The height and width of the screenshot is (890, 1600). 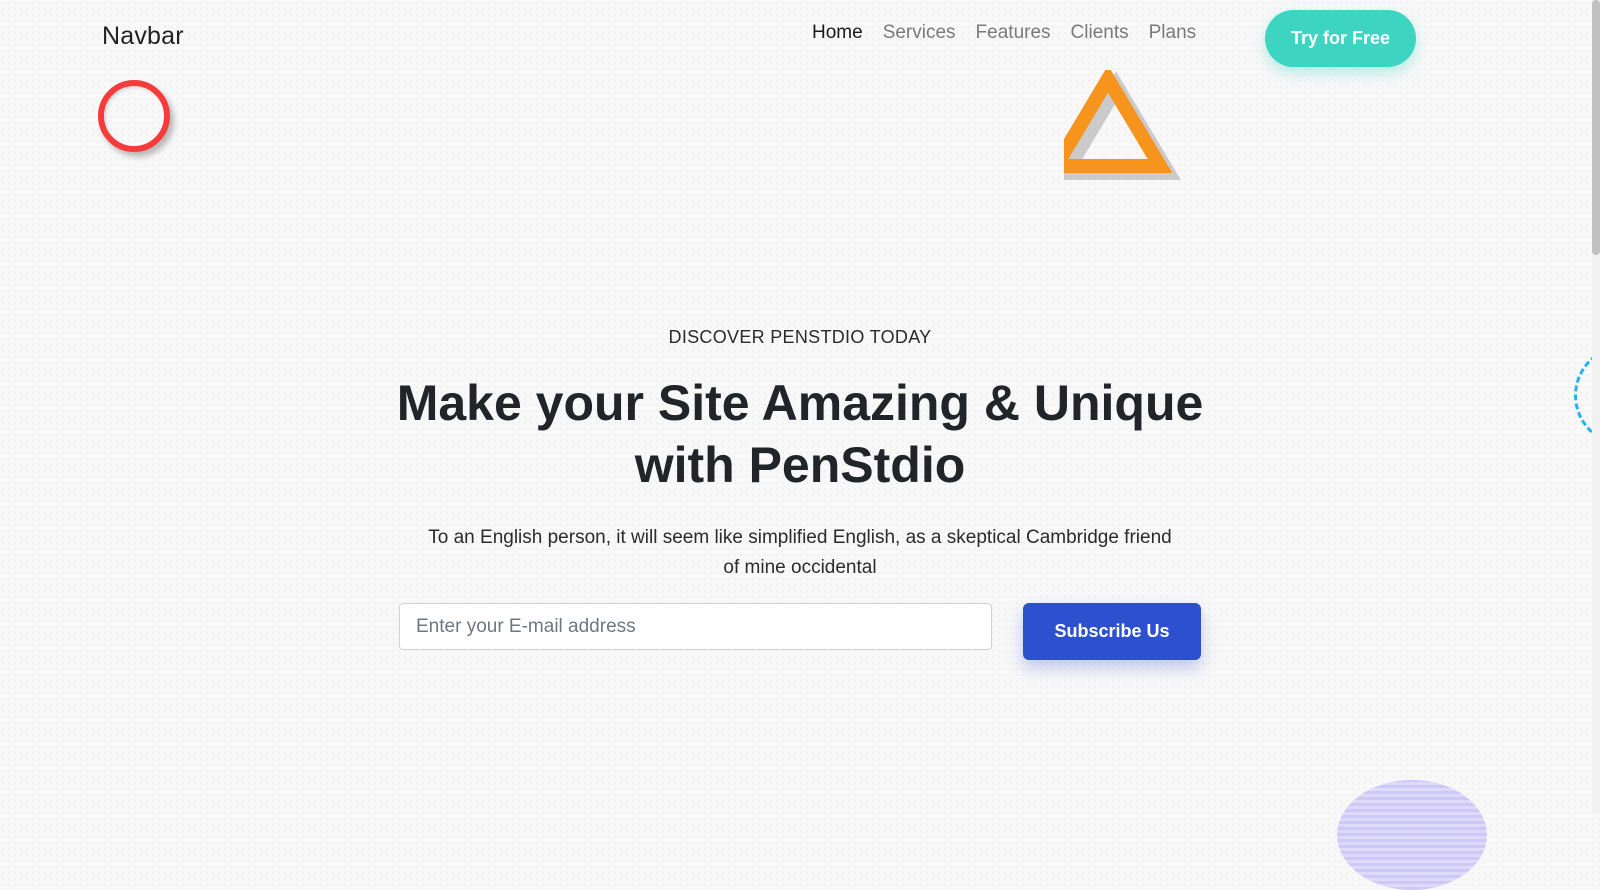 I want to click on main-nav: Home Services Features Clients Plans, so click(x=1004, y=33).